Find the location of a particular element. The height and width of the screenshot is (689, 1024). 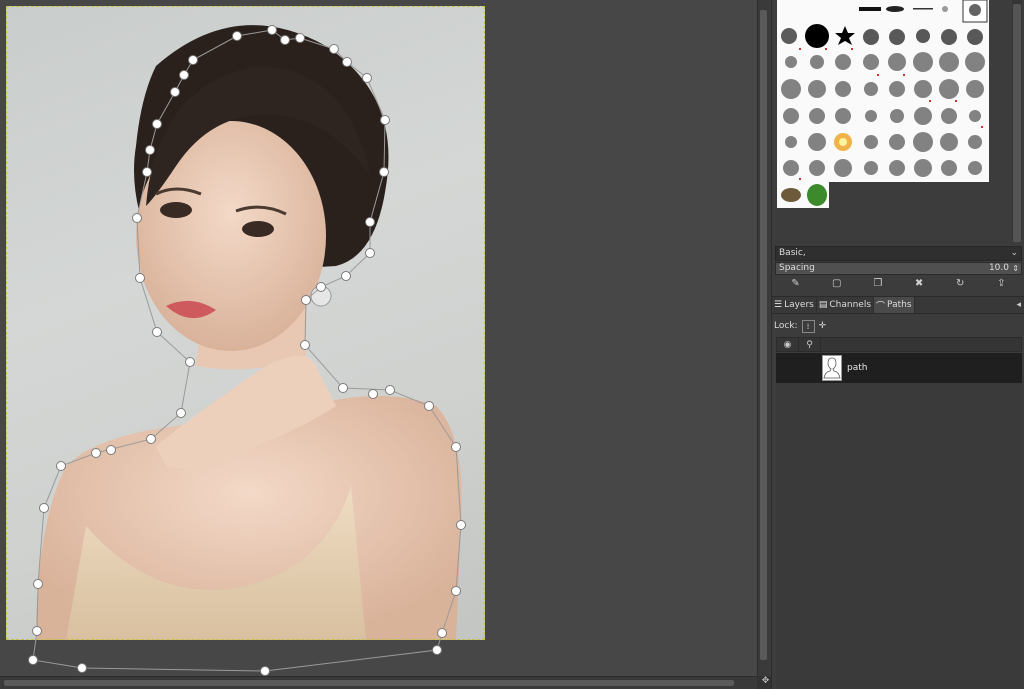

brushes-scrollbar is located at coordinates (1017, 121).